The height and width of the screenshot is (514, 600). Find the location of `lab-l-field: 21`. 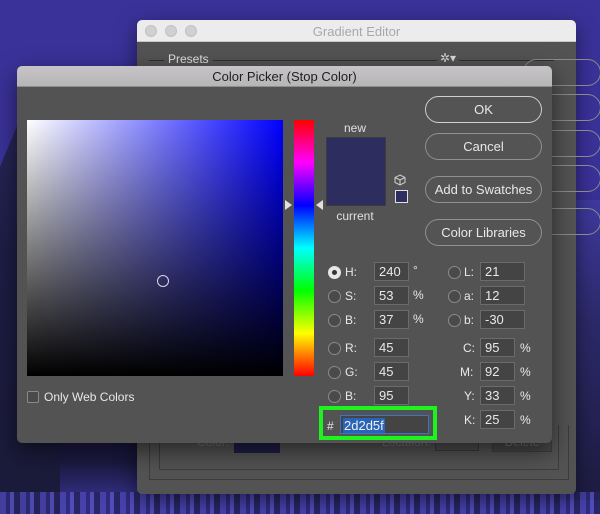

lab-l-field: 21 is located at coordinates (502, 271).